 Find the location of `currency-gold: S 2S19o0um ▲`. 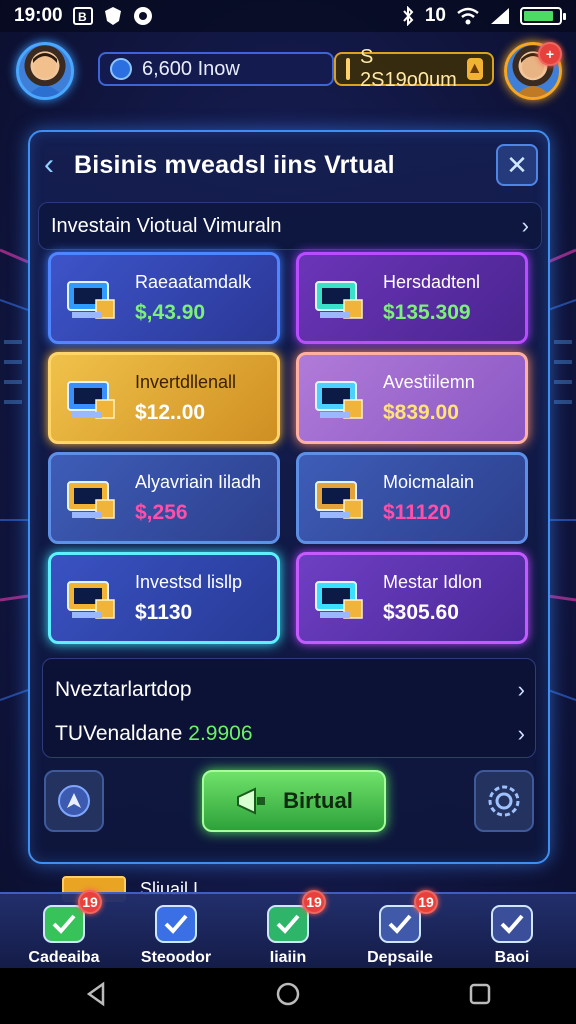

currency-gold: S 2S19o0um ▲ is located at coordinates (414, 68).